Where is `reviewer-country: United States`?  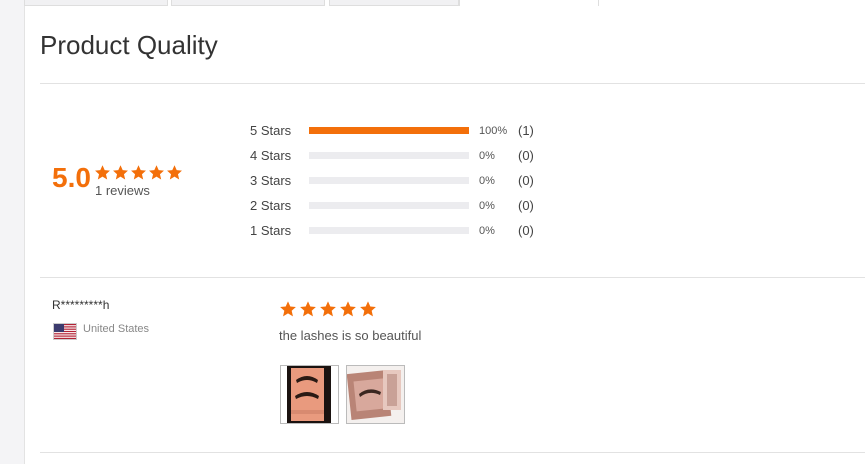
reviewer-country: United States is located at coordinates (116, 329).